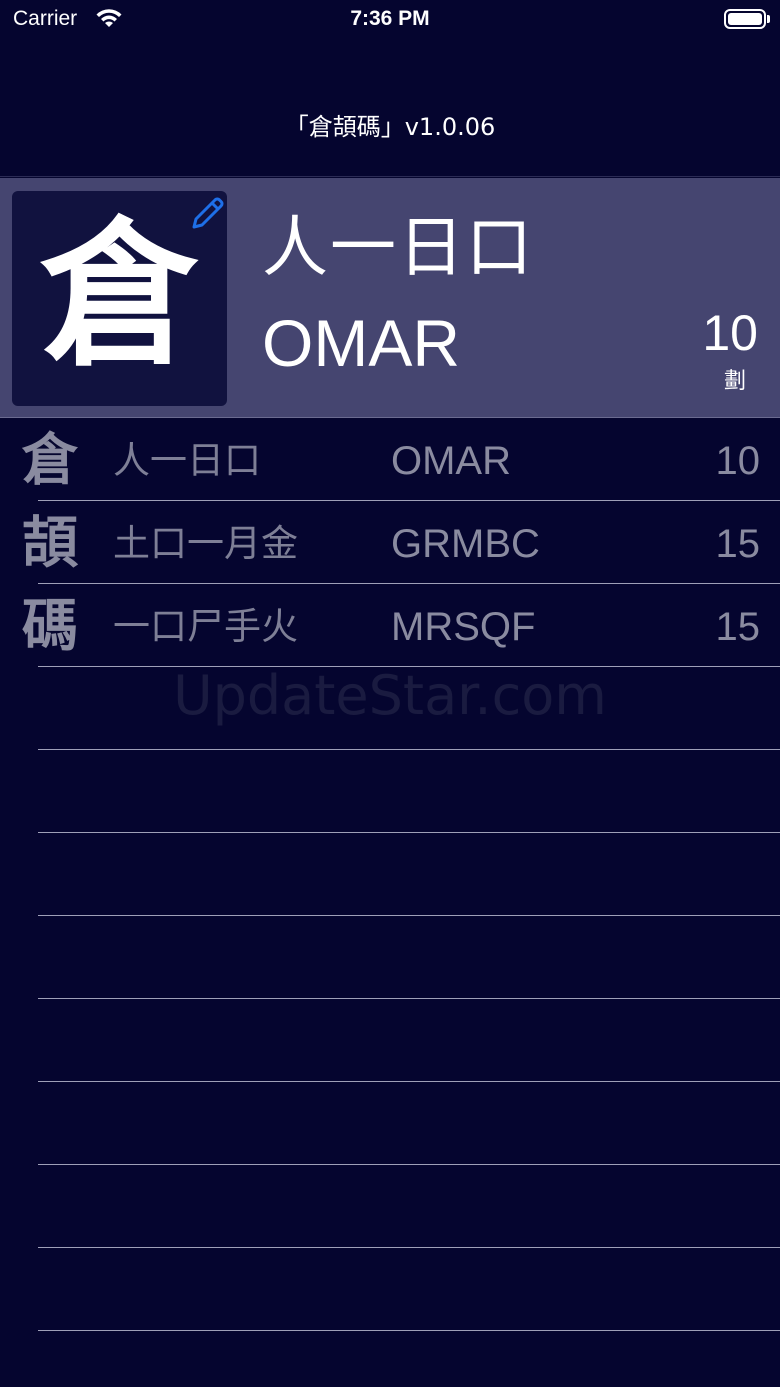 The width and height of the screenshot is (780, 1387). I want to click on nav-title: 「倉頡碼」v1.0.06, so click(390, 127).